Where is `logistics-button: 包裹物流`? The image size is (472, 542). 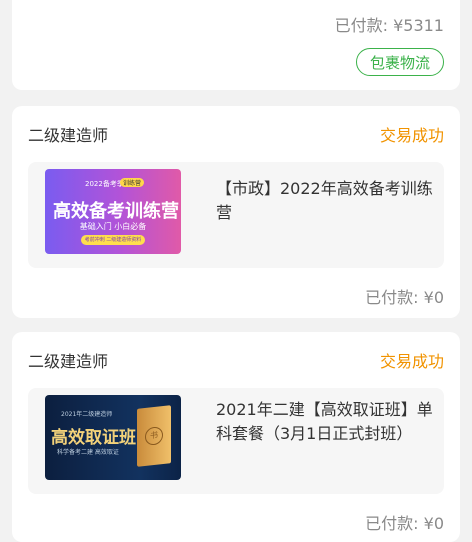
logistics-button: 包裹物流 is located at coordinates (400, 62).